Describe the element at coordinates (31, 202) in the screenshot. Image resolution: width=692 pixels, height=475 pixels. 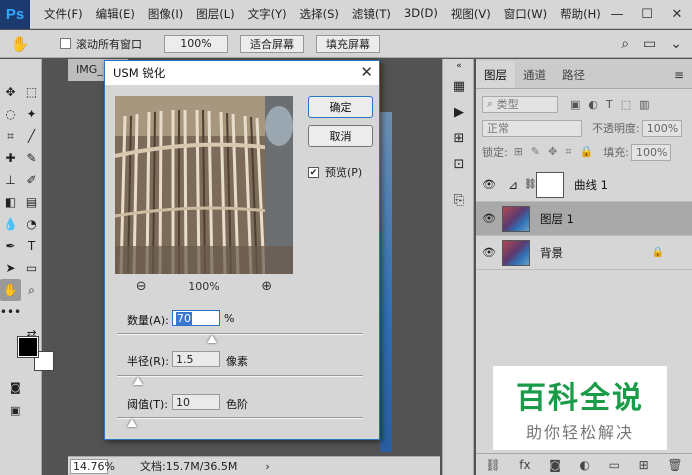
I see `gradient-tool-icon: ▤` at that location.